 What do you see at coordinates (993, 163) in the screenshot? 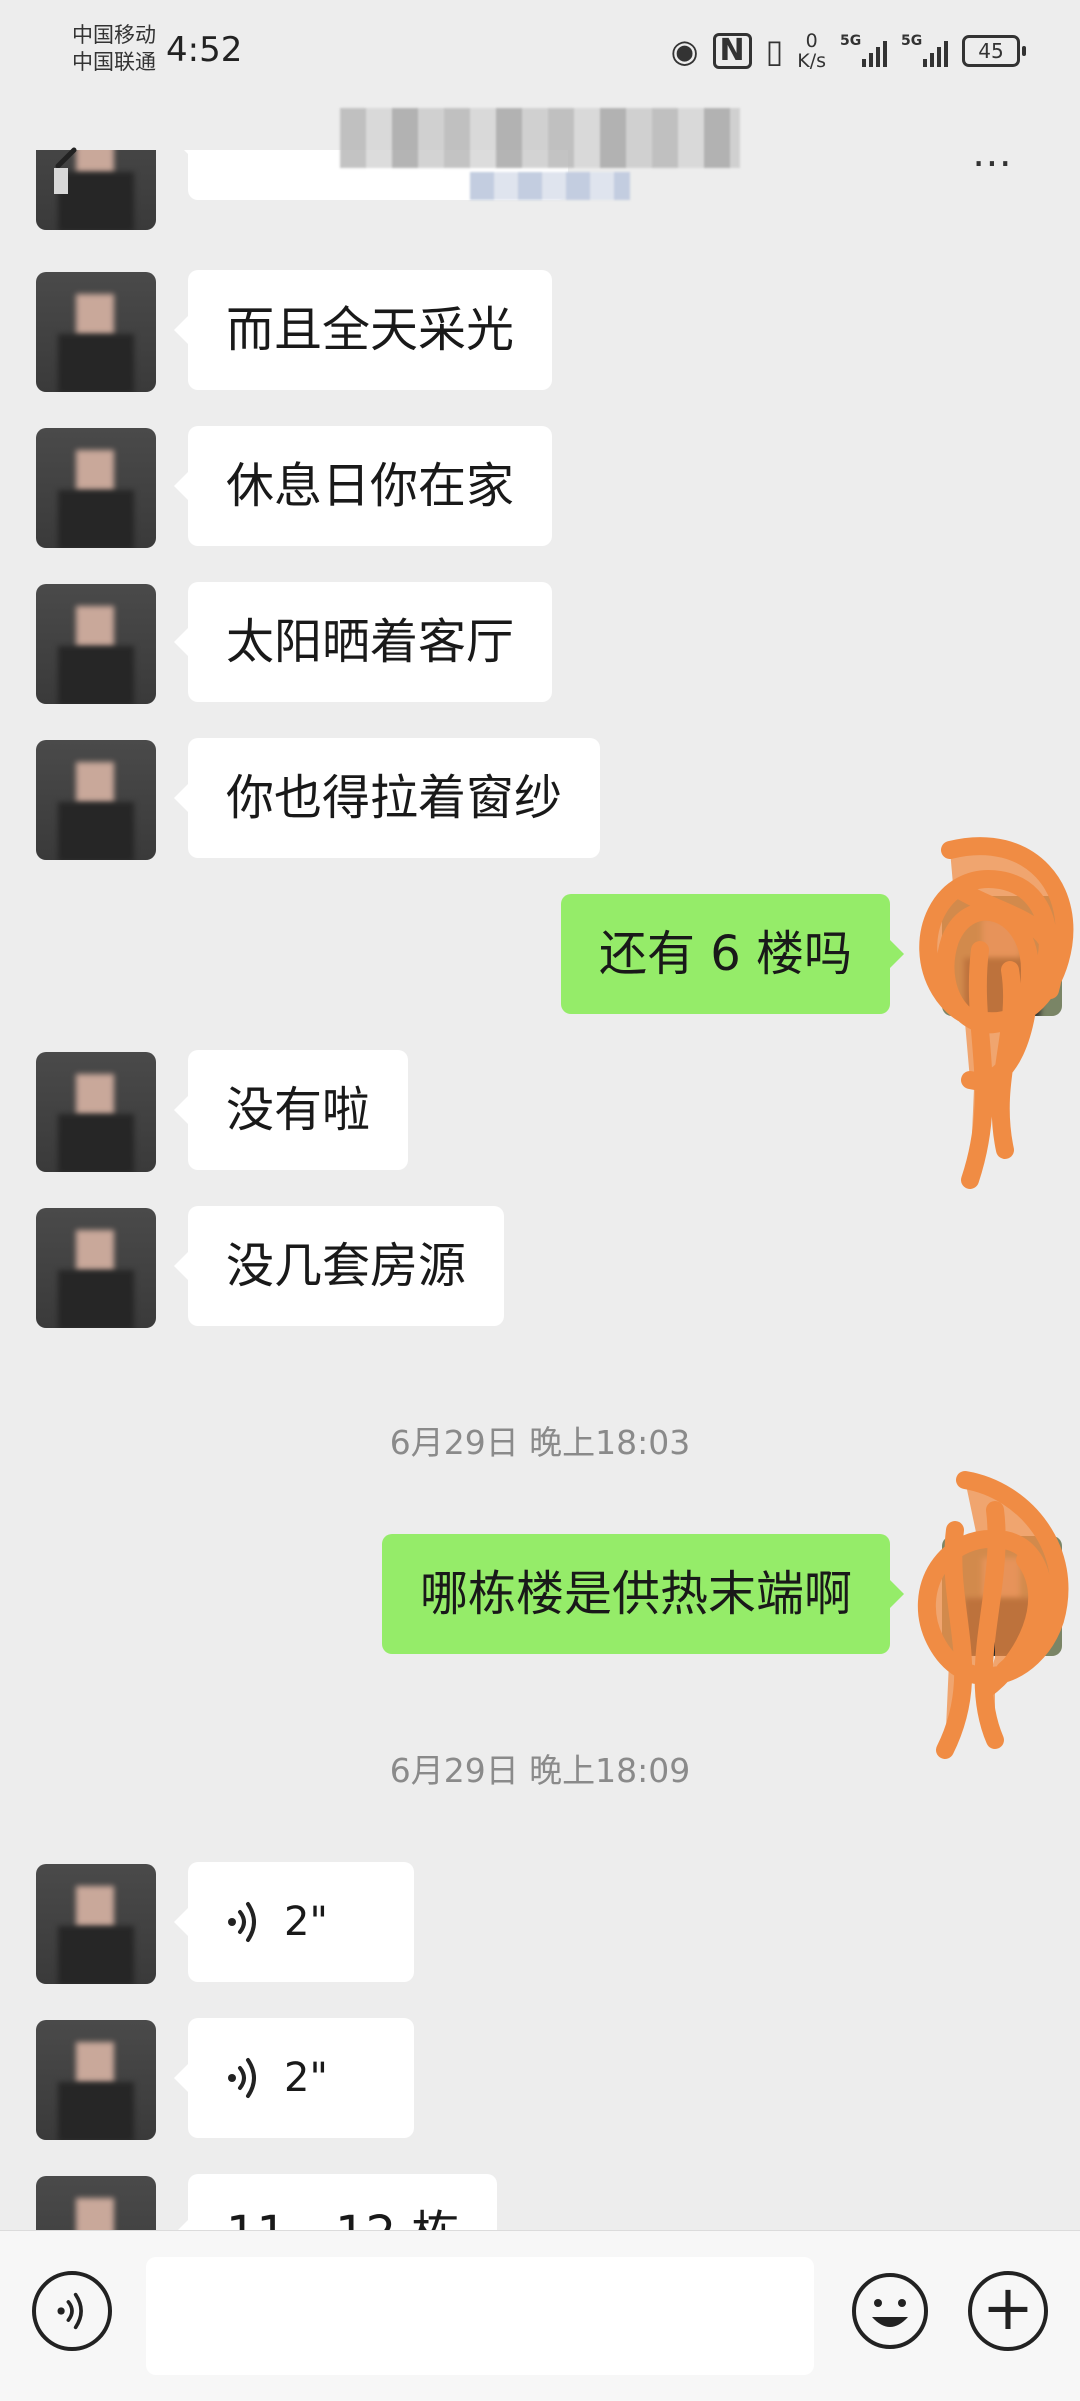
I see `more-options-button: ⋯` at bounding box center [993, 163].